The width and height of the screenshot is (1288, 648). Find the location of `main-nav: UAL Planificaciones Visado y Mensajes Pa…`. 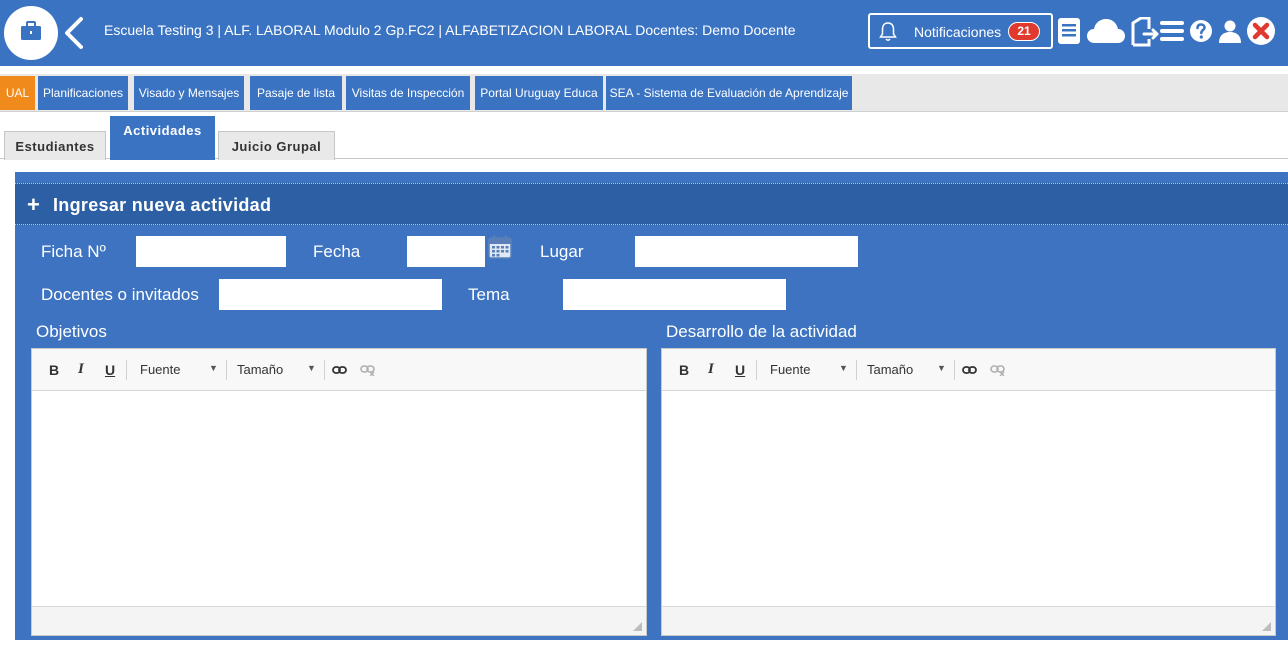

main-nav: UAL Planificaciones Visado y Mensajes Pa… is located at coordinates (644, 89).